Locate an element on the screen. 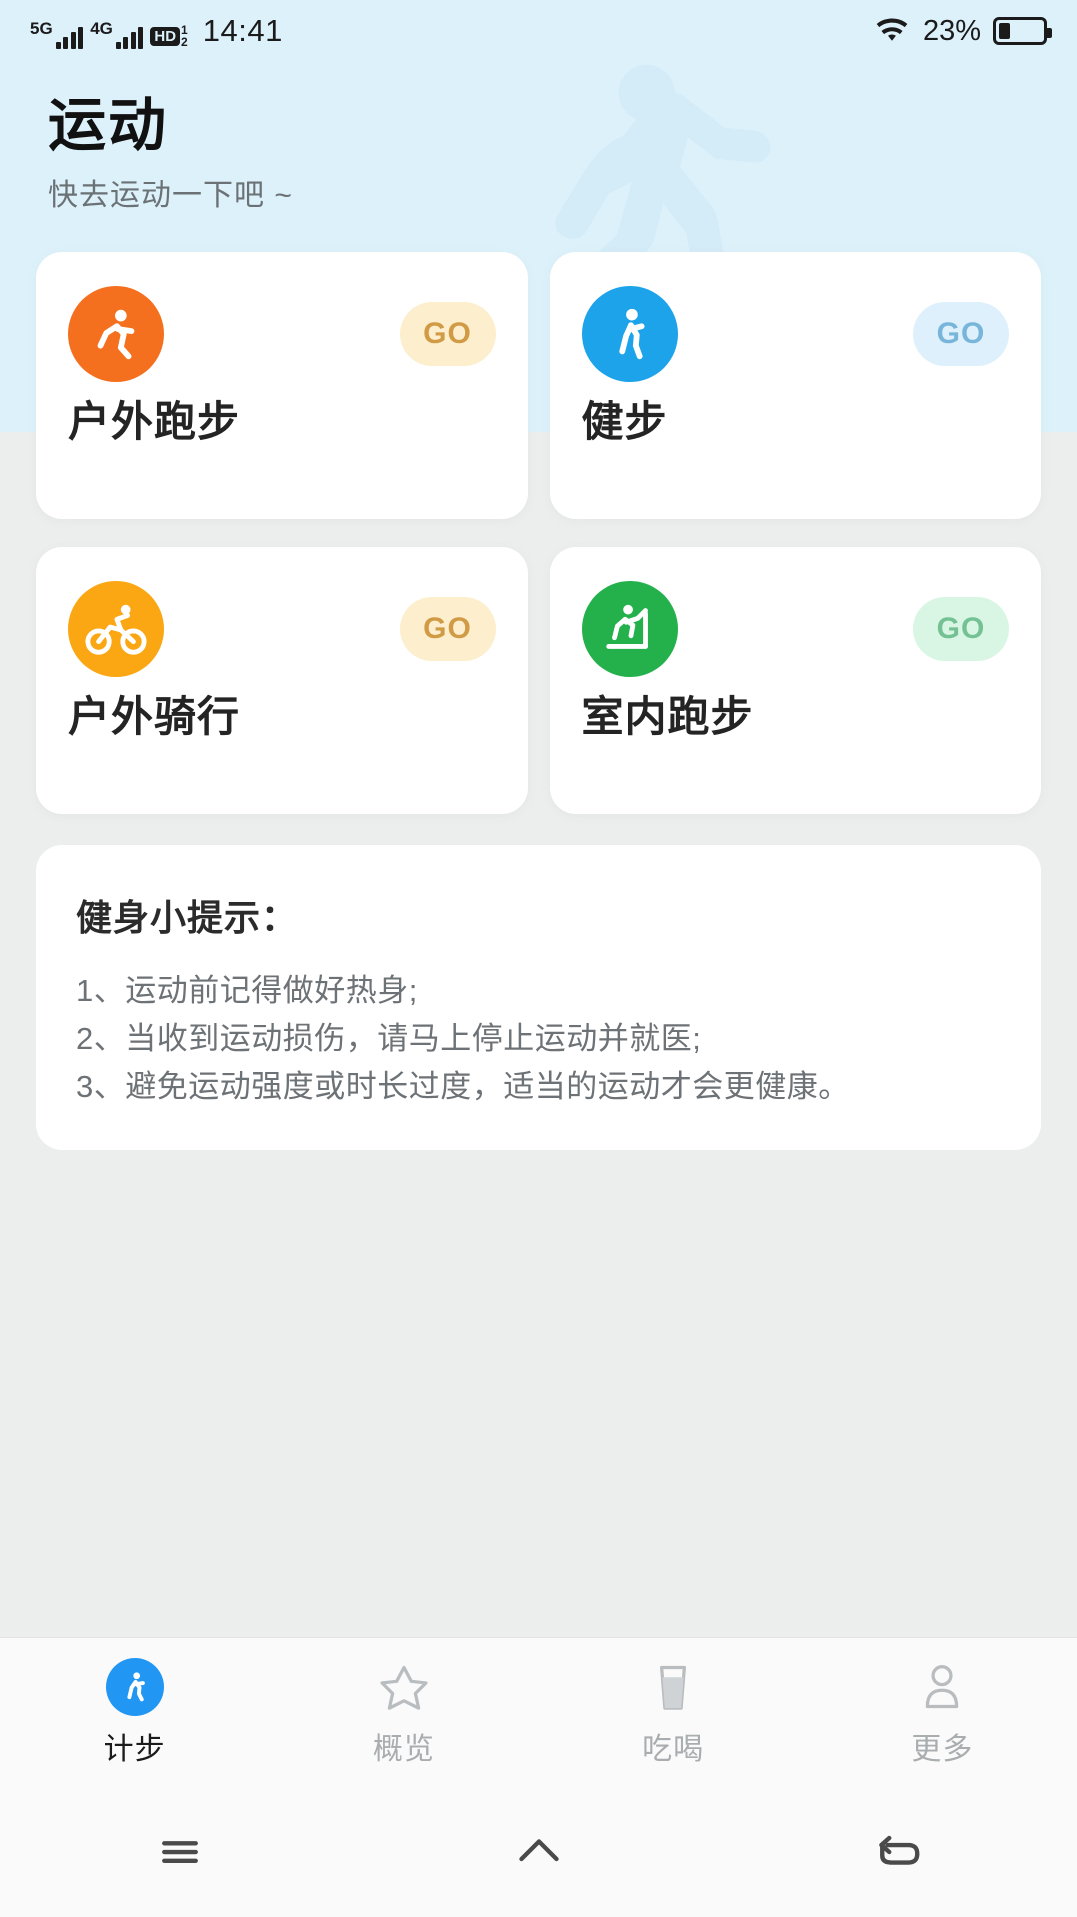 This screenshot has width=1077, height=1917. activity-title: 健步 is located at coordinates (624, 421).